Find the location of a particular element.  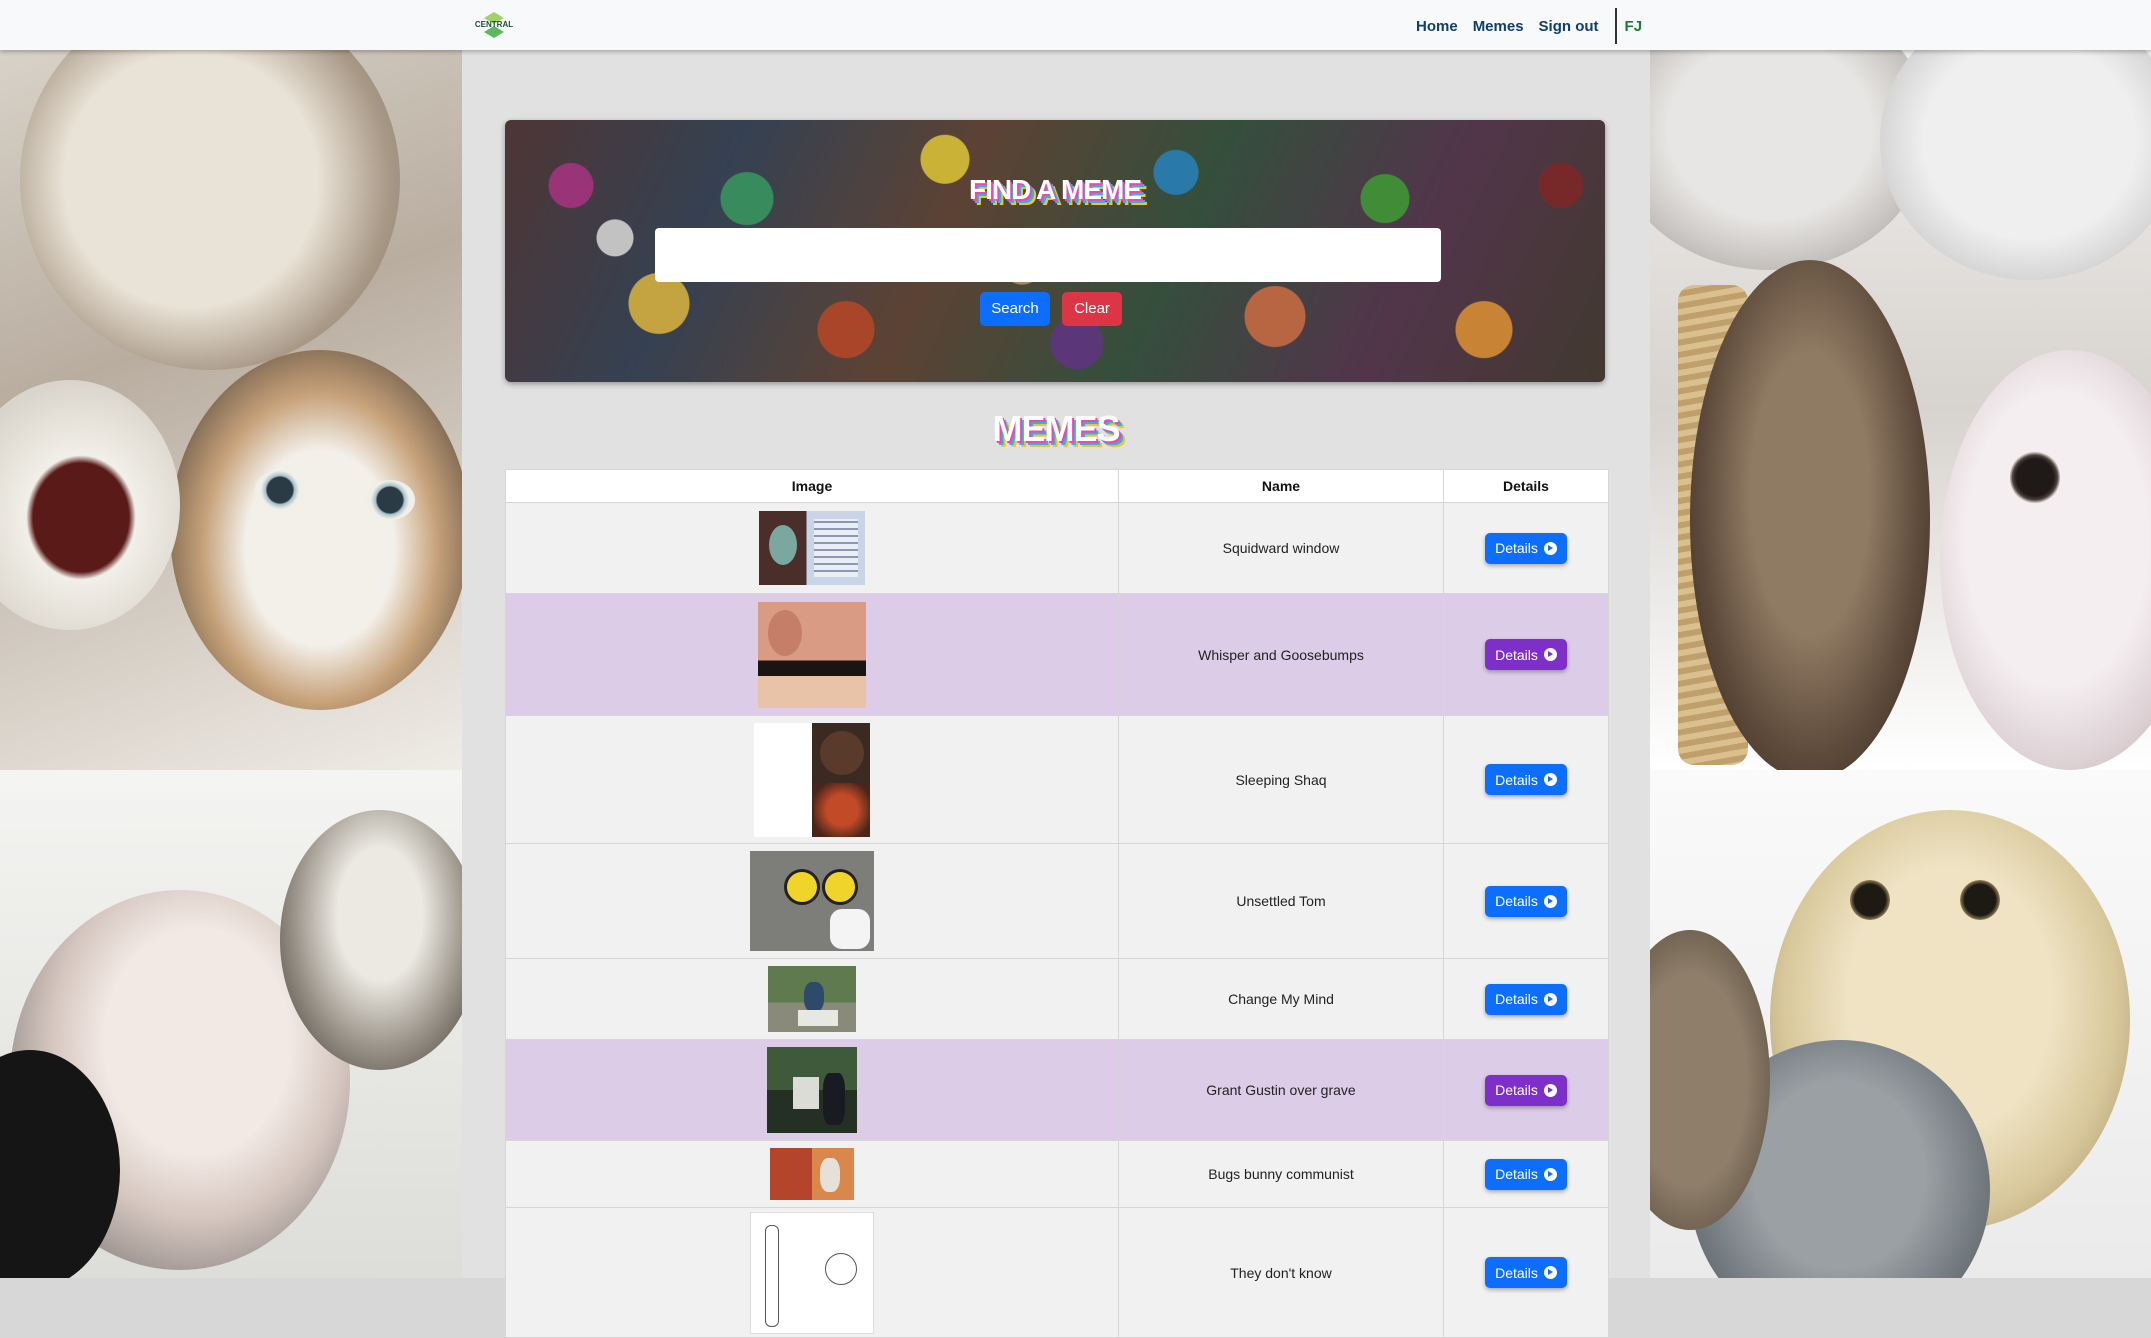

nav-divider is located at coordinates (1615, 26).